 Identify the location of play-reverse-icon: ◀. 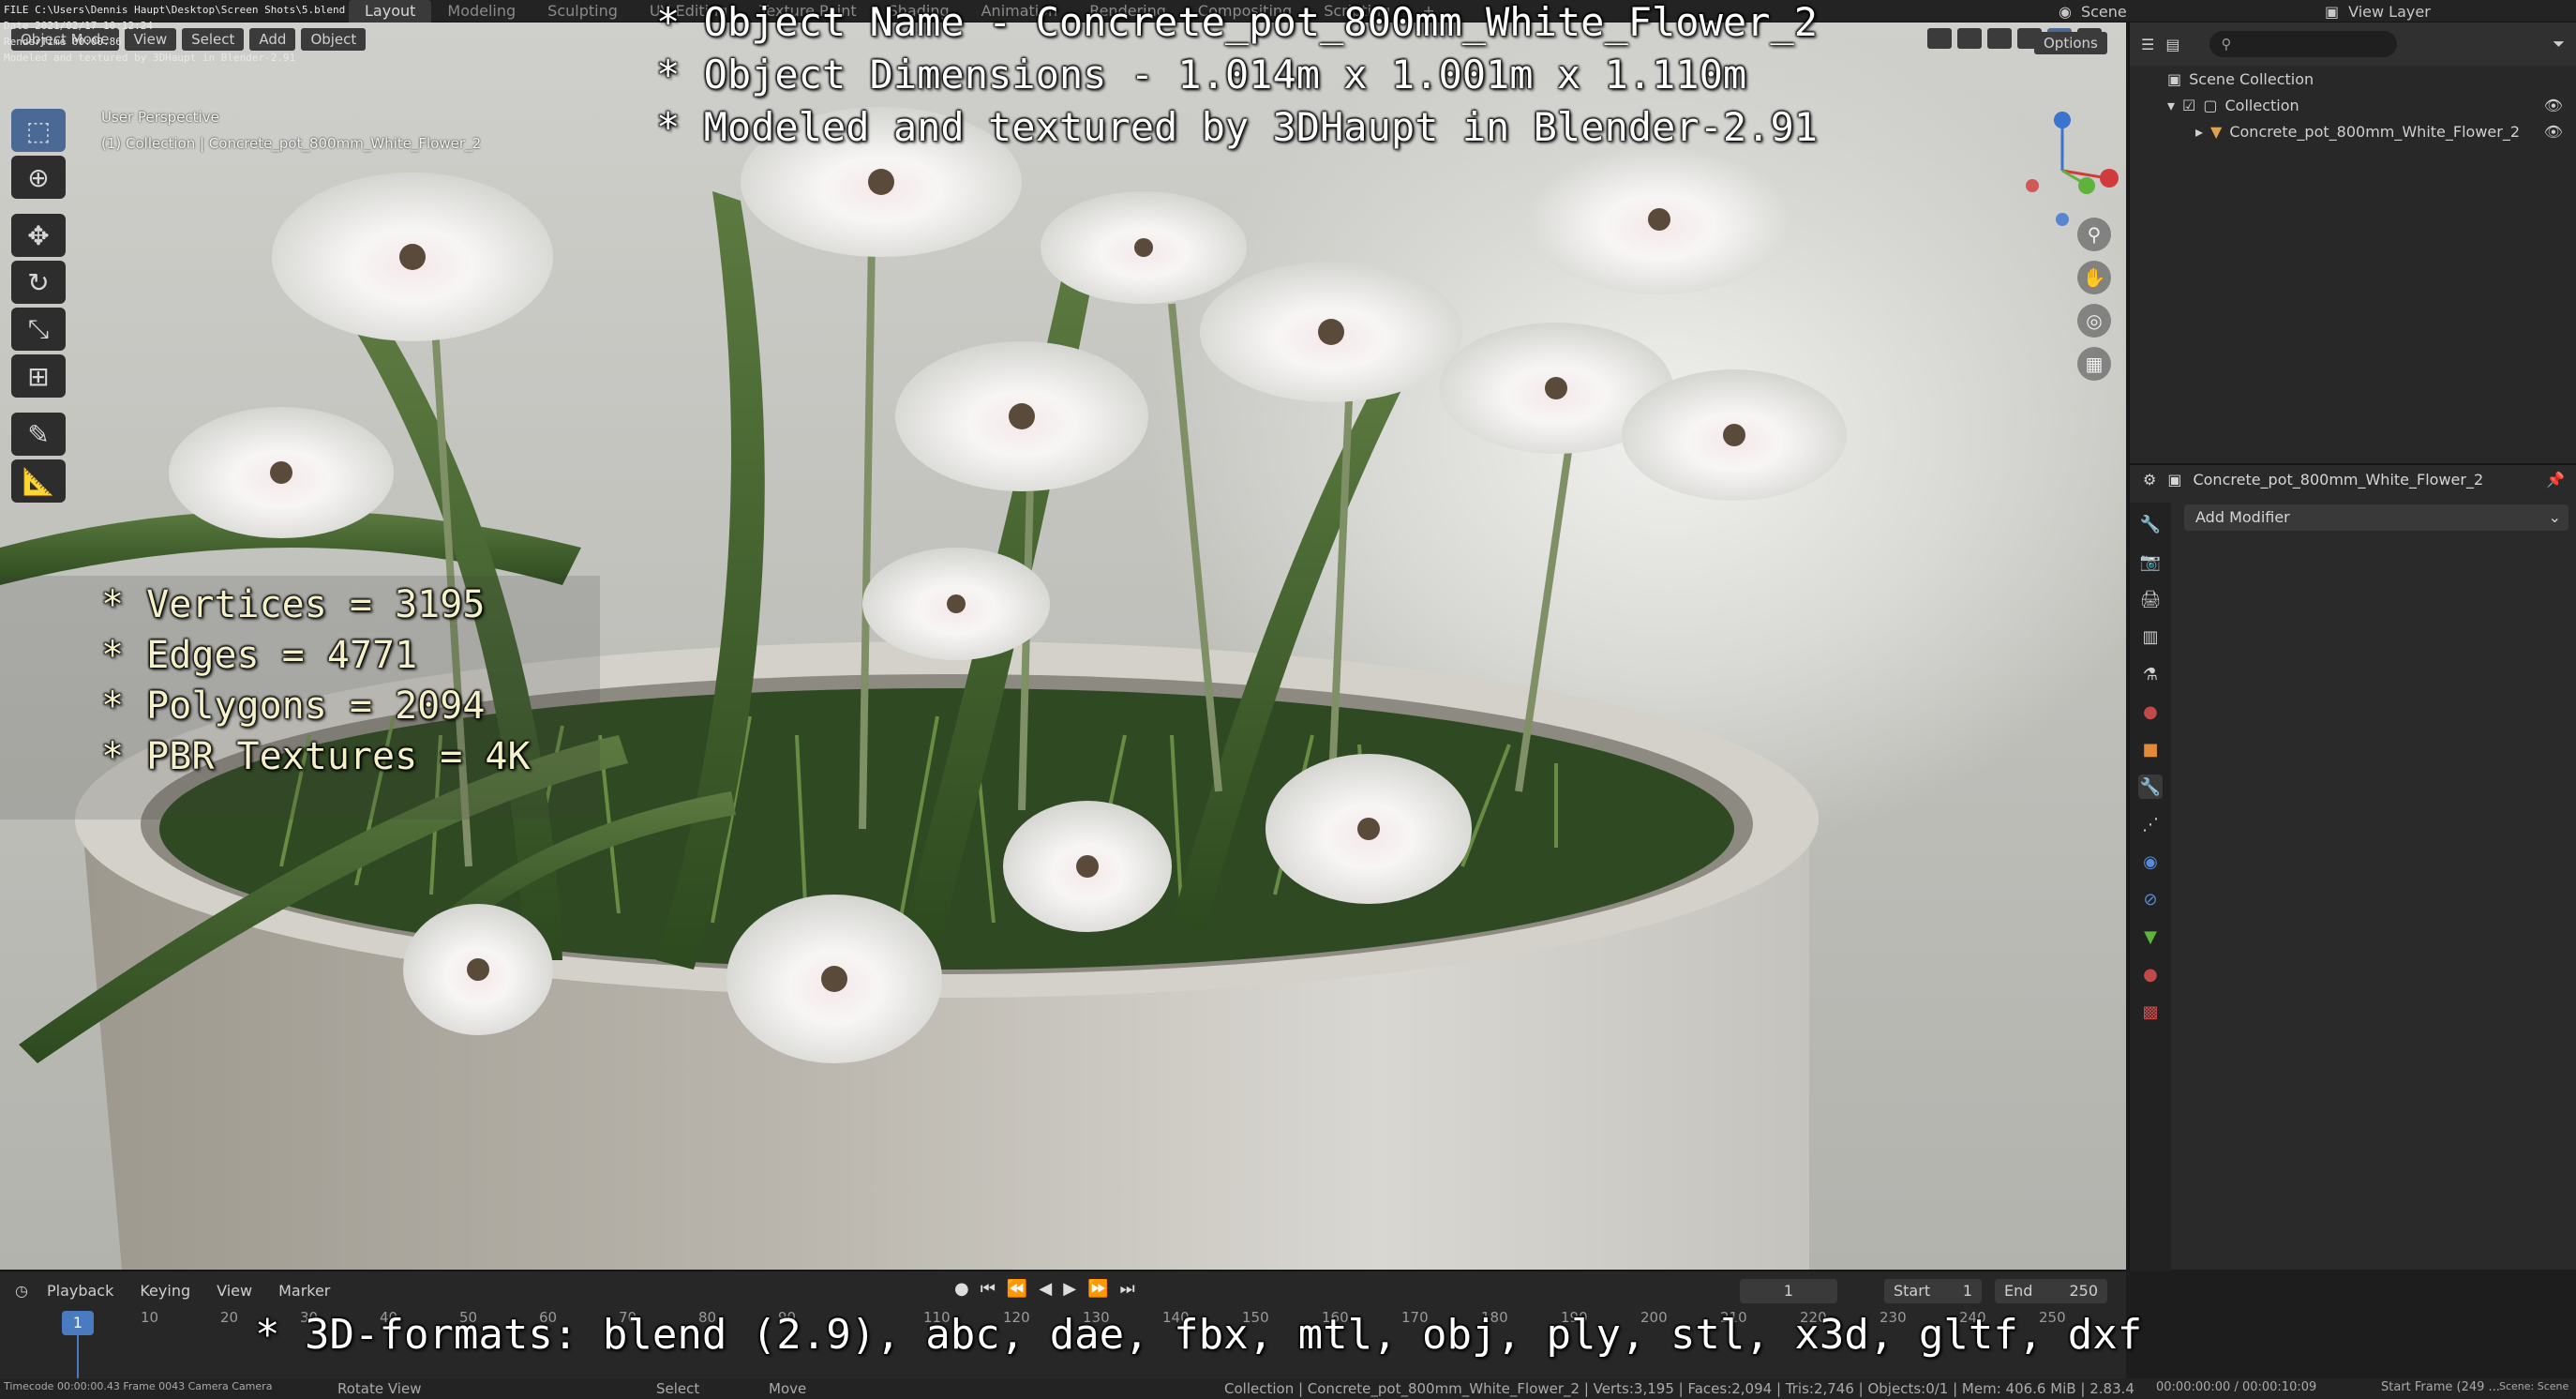
(1045, 1289).